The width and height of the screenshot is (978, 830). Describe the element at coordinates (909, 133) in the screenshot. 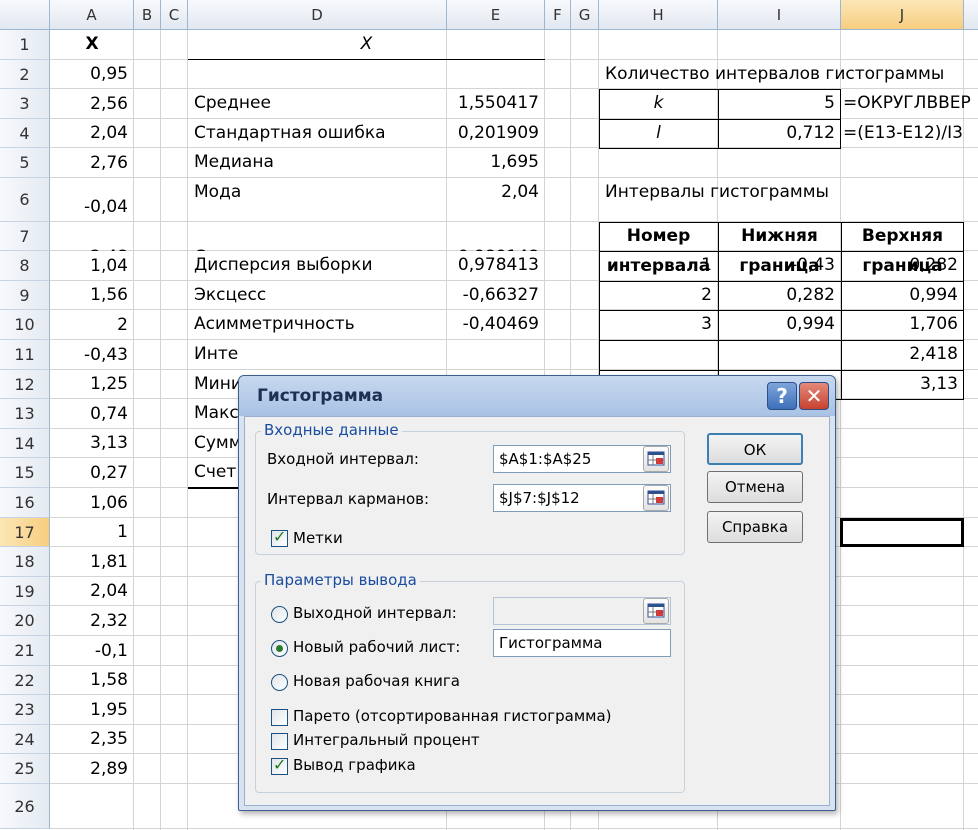

I see `param-l-formula: =(E13-E12)/I3` at that location.